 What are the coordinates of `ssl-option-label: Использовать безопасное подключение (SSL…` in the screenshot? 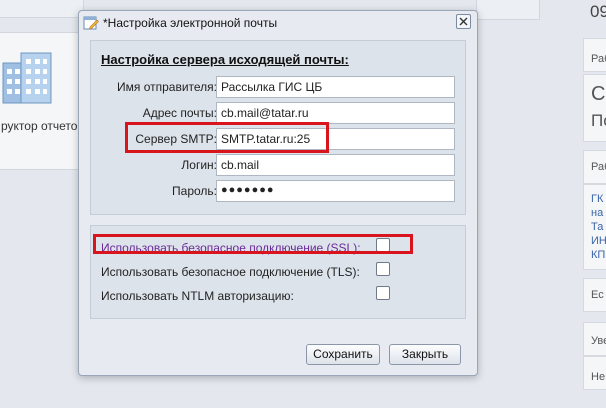 It's located at (231, 248).